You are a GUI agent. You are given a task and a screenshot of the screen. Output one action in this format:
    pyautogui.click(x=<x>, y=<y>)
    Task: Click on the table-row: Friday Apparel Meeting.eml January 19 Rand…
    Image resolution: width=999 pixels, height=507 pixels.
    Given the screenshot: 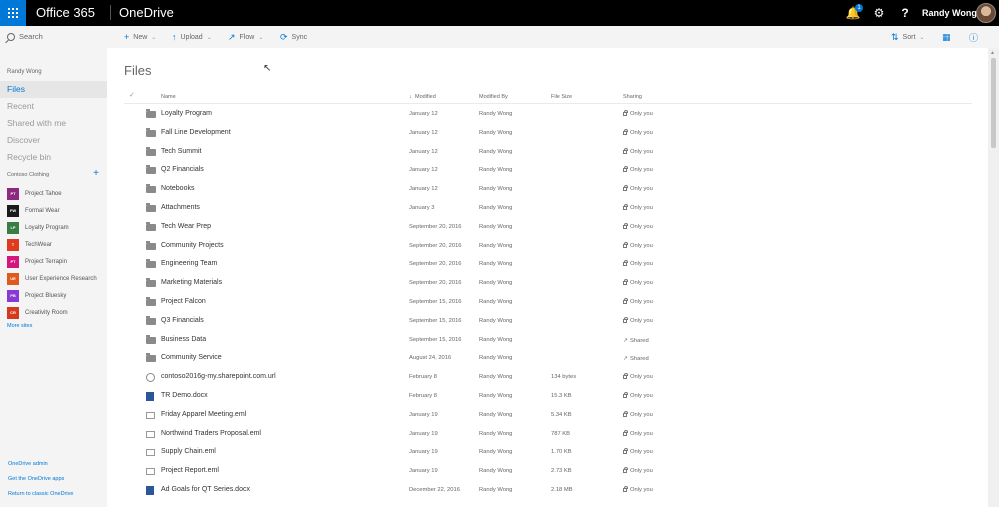 What is the action you would take?
    pyautogui.click(x=548, y=415)
    